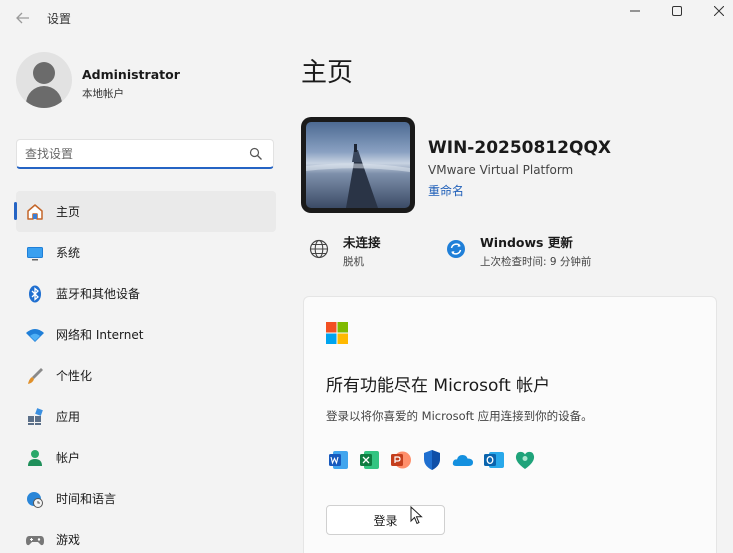 The width and height of the screenshot is (733, 553). I want to click on sidebar-item-label: 时间和语言, so click(86, 499).